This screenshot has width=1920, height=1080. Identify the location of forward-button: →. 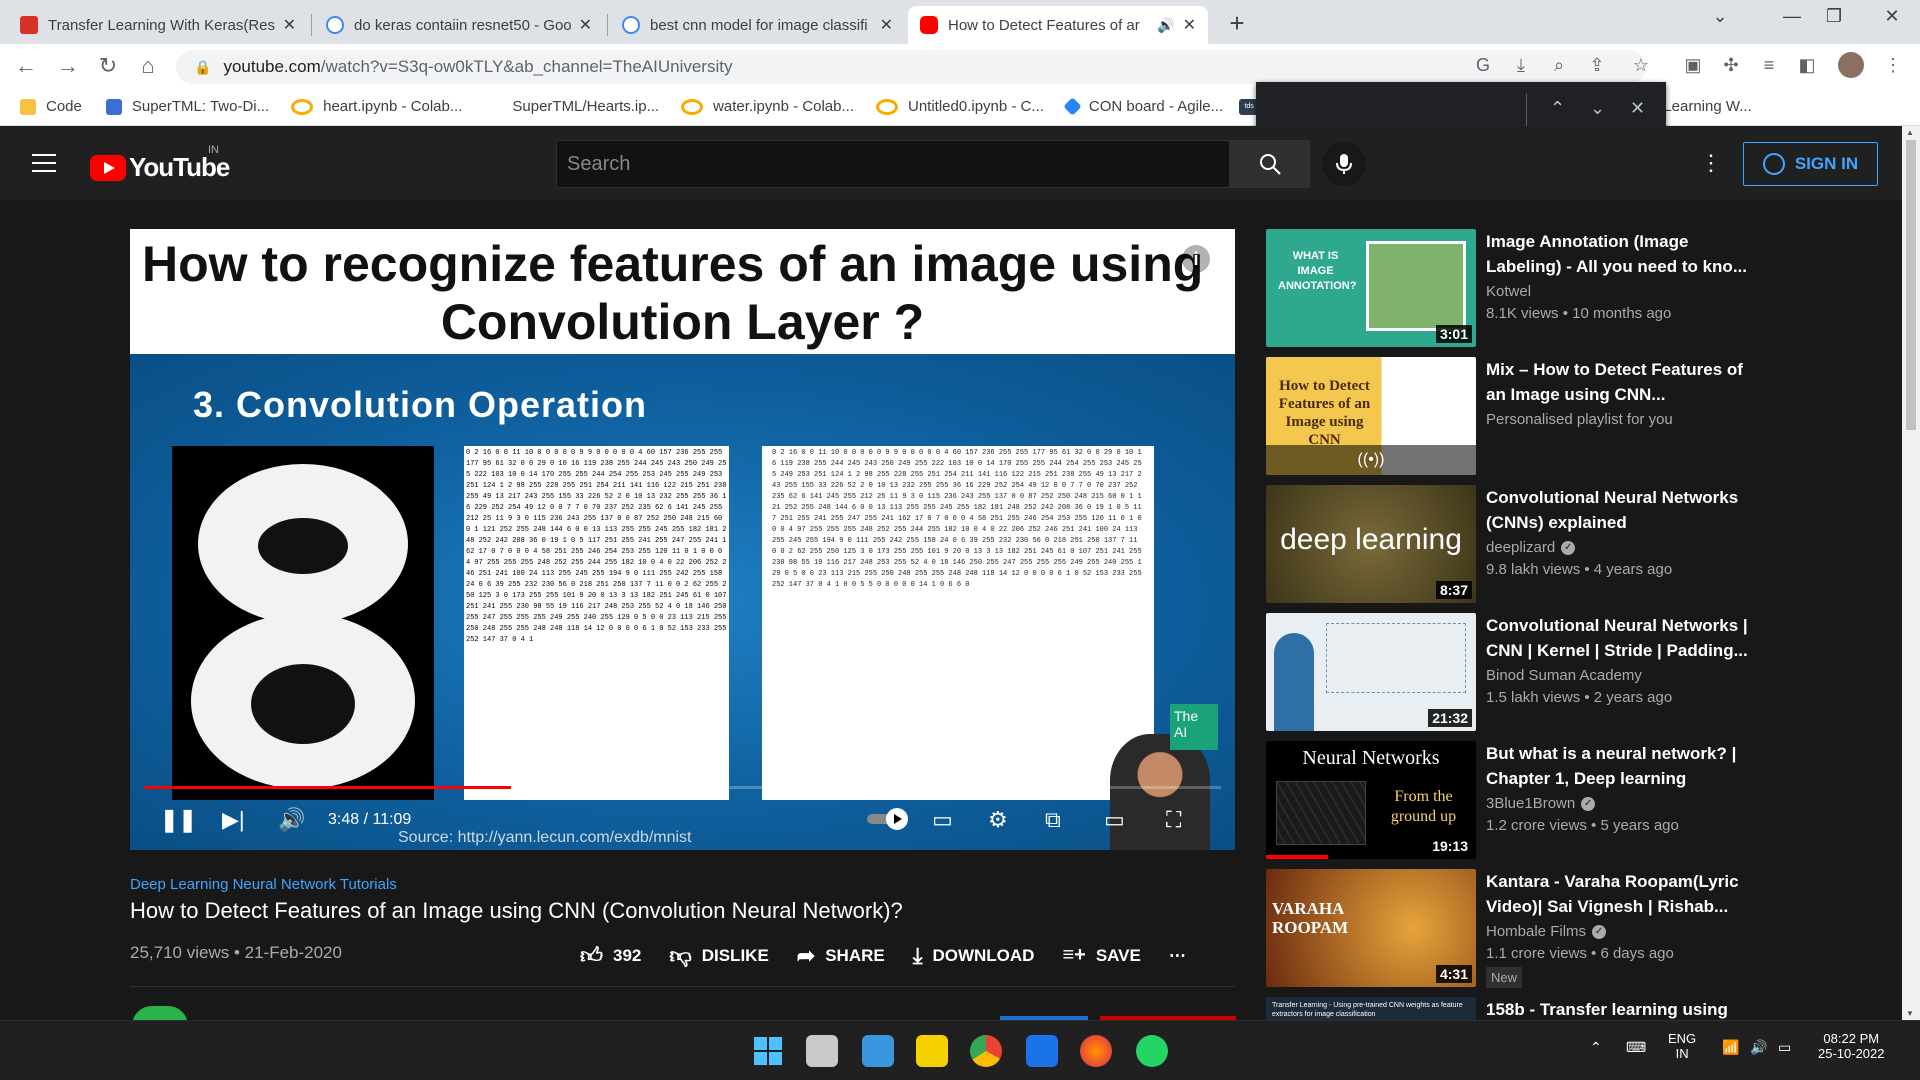
(68, 66).